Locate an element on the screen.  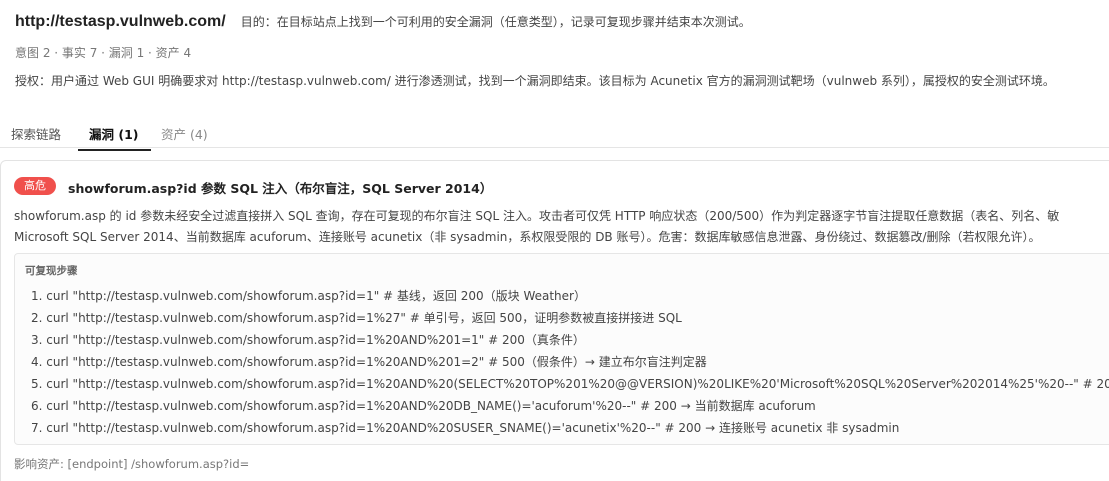
tab-divider is located at coordinates (554, 147).